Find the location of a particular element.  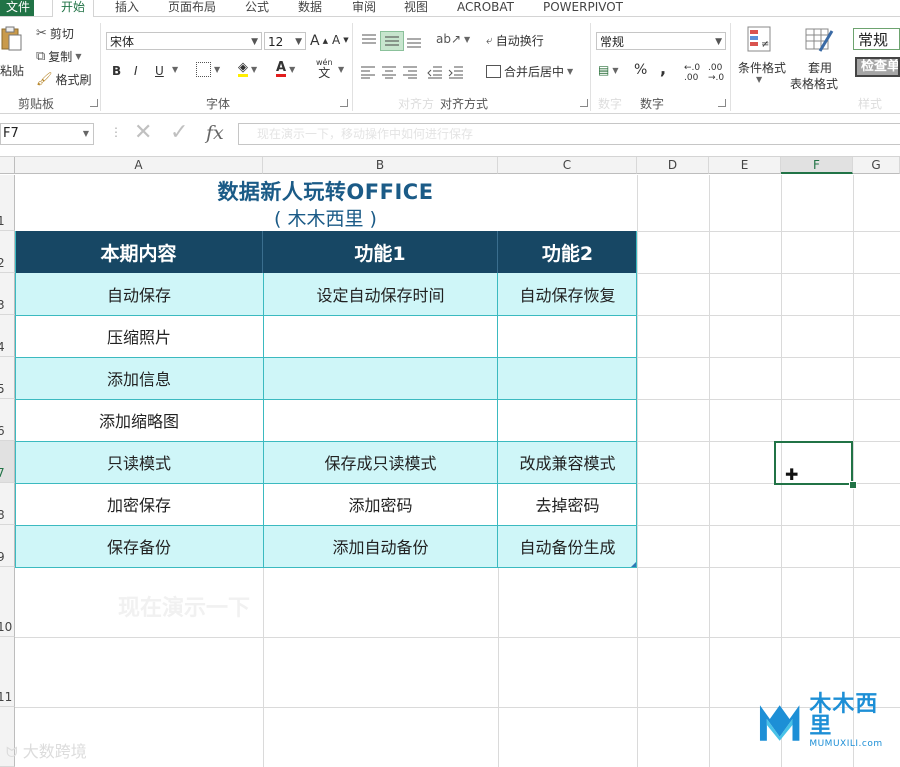

table-cell: 加密保存 is located at coordinates (139, 504).